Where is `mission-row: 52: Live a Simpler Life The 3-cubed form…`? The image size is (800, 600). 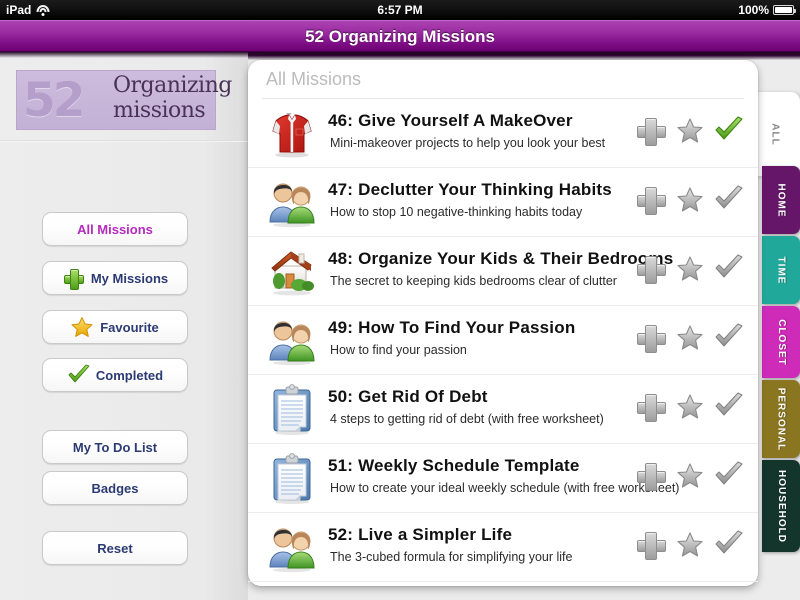
mission-row: 52: Live a Simpler Life The 3-cubed form… is located at coordinates (503, 547).